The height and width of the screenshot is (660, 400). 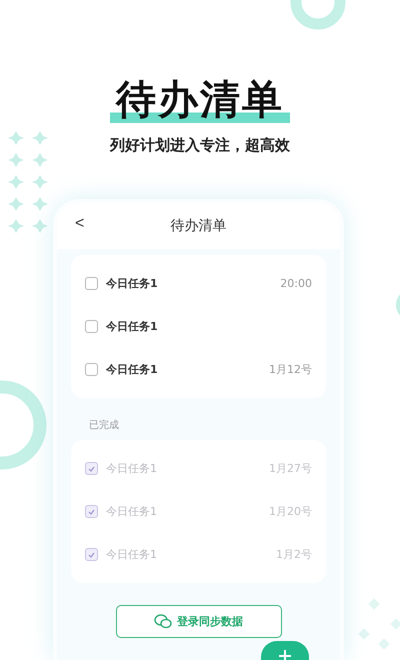 What do you see at coordinates (290, 369) in the screenshot?
I see `task-due: 1月12号` at bounding box center [290, 369].